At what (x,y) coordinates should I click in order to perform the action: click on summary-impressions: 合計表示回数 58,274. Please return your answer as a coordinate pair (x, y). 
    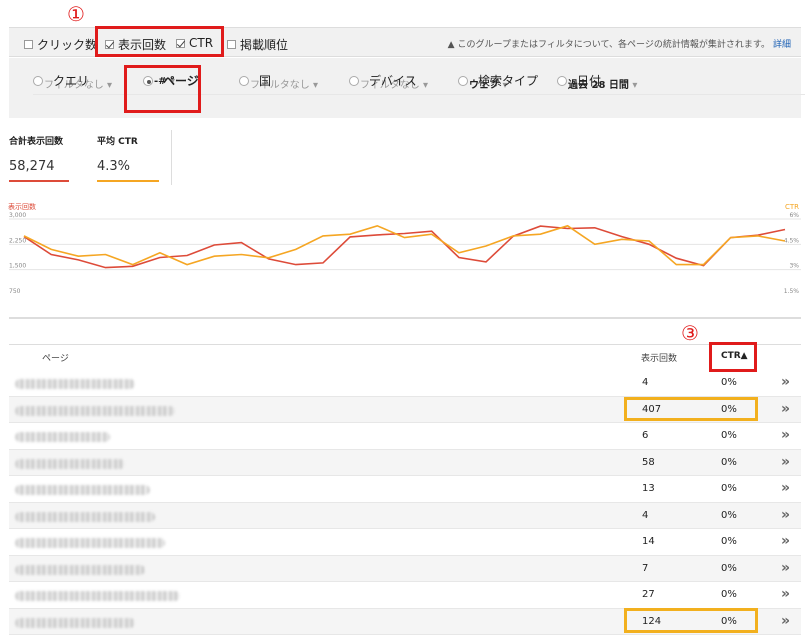
    Looking at the image, I should click on (39, 158).